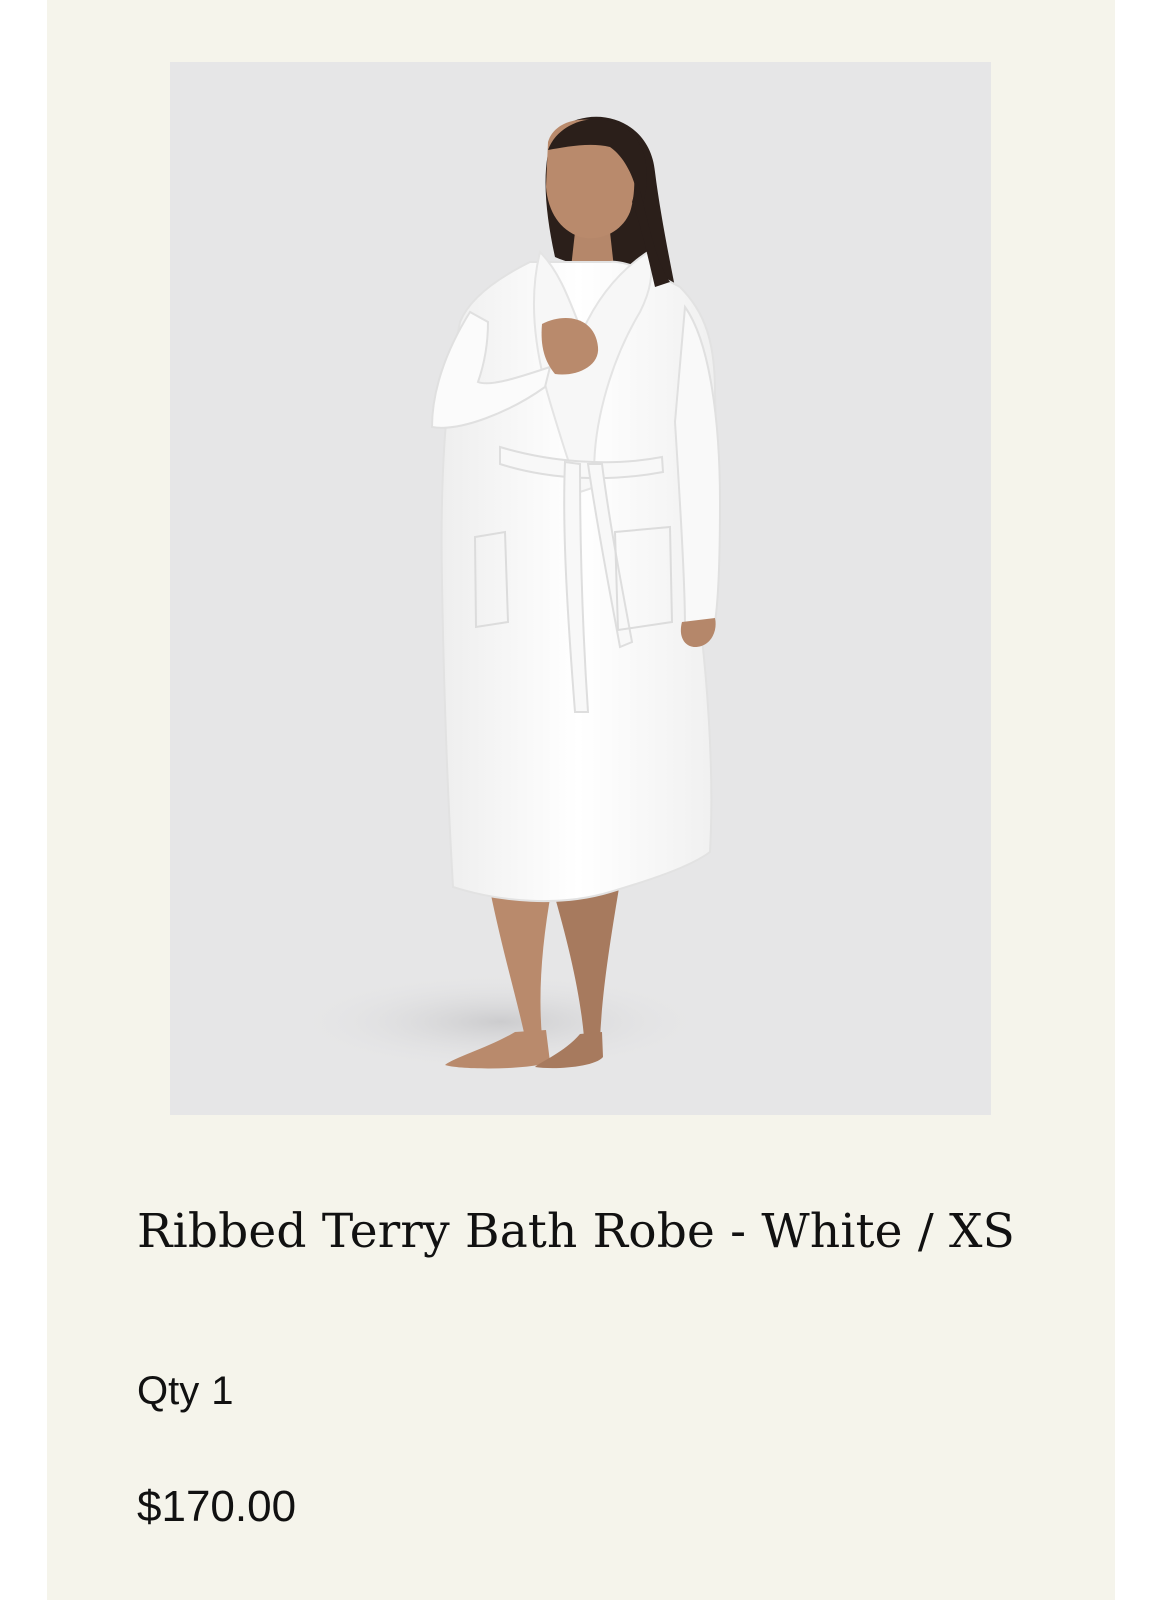 The height and width of the screenshot is (1600, 1161). Describe the element at coordinates (222, 1391) in the screenshot. I see `quantity-value: 1` at that location.